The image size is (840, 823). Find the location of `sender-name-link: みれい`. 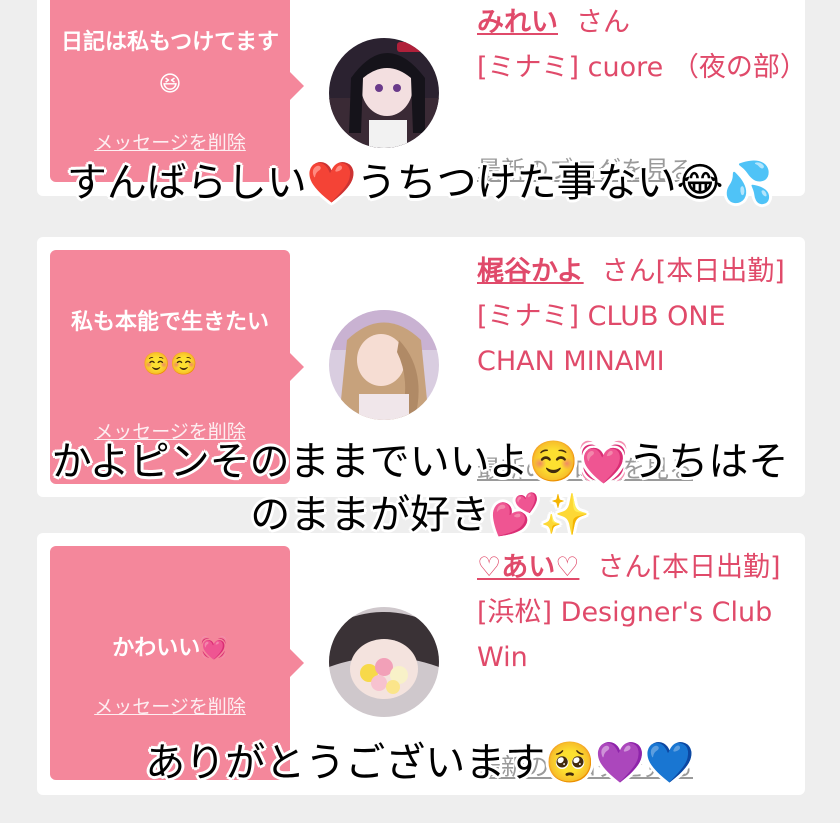

sender-name-link: みれい is located at coordinates (517, 22).